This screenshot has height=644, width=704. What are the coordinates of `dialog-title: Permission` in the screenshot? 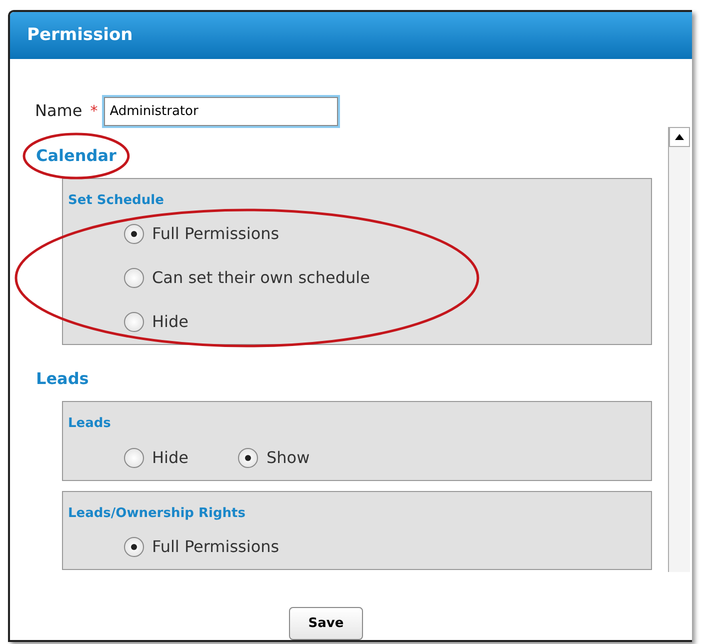 It's located at (351, 35).